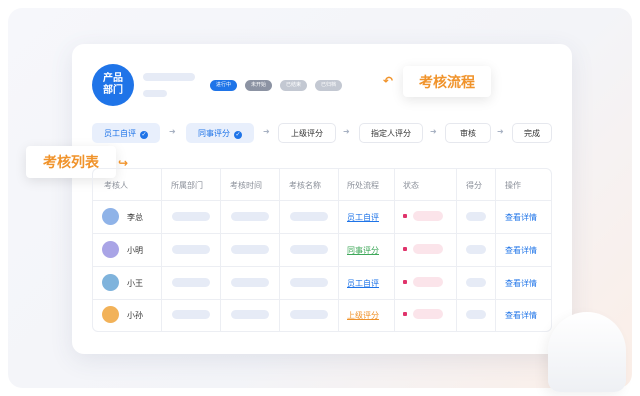 The image size is (640, 396). I want to click on reviewer-name: 小王, so click(135, 283).